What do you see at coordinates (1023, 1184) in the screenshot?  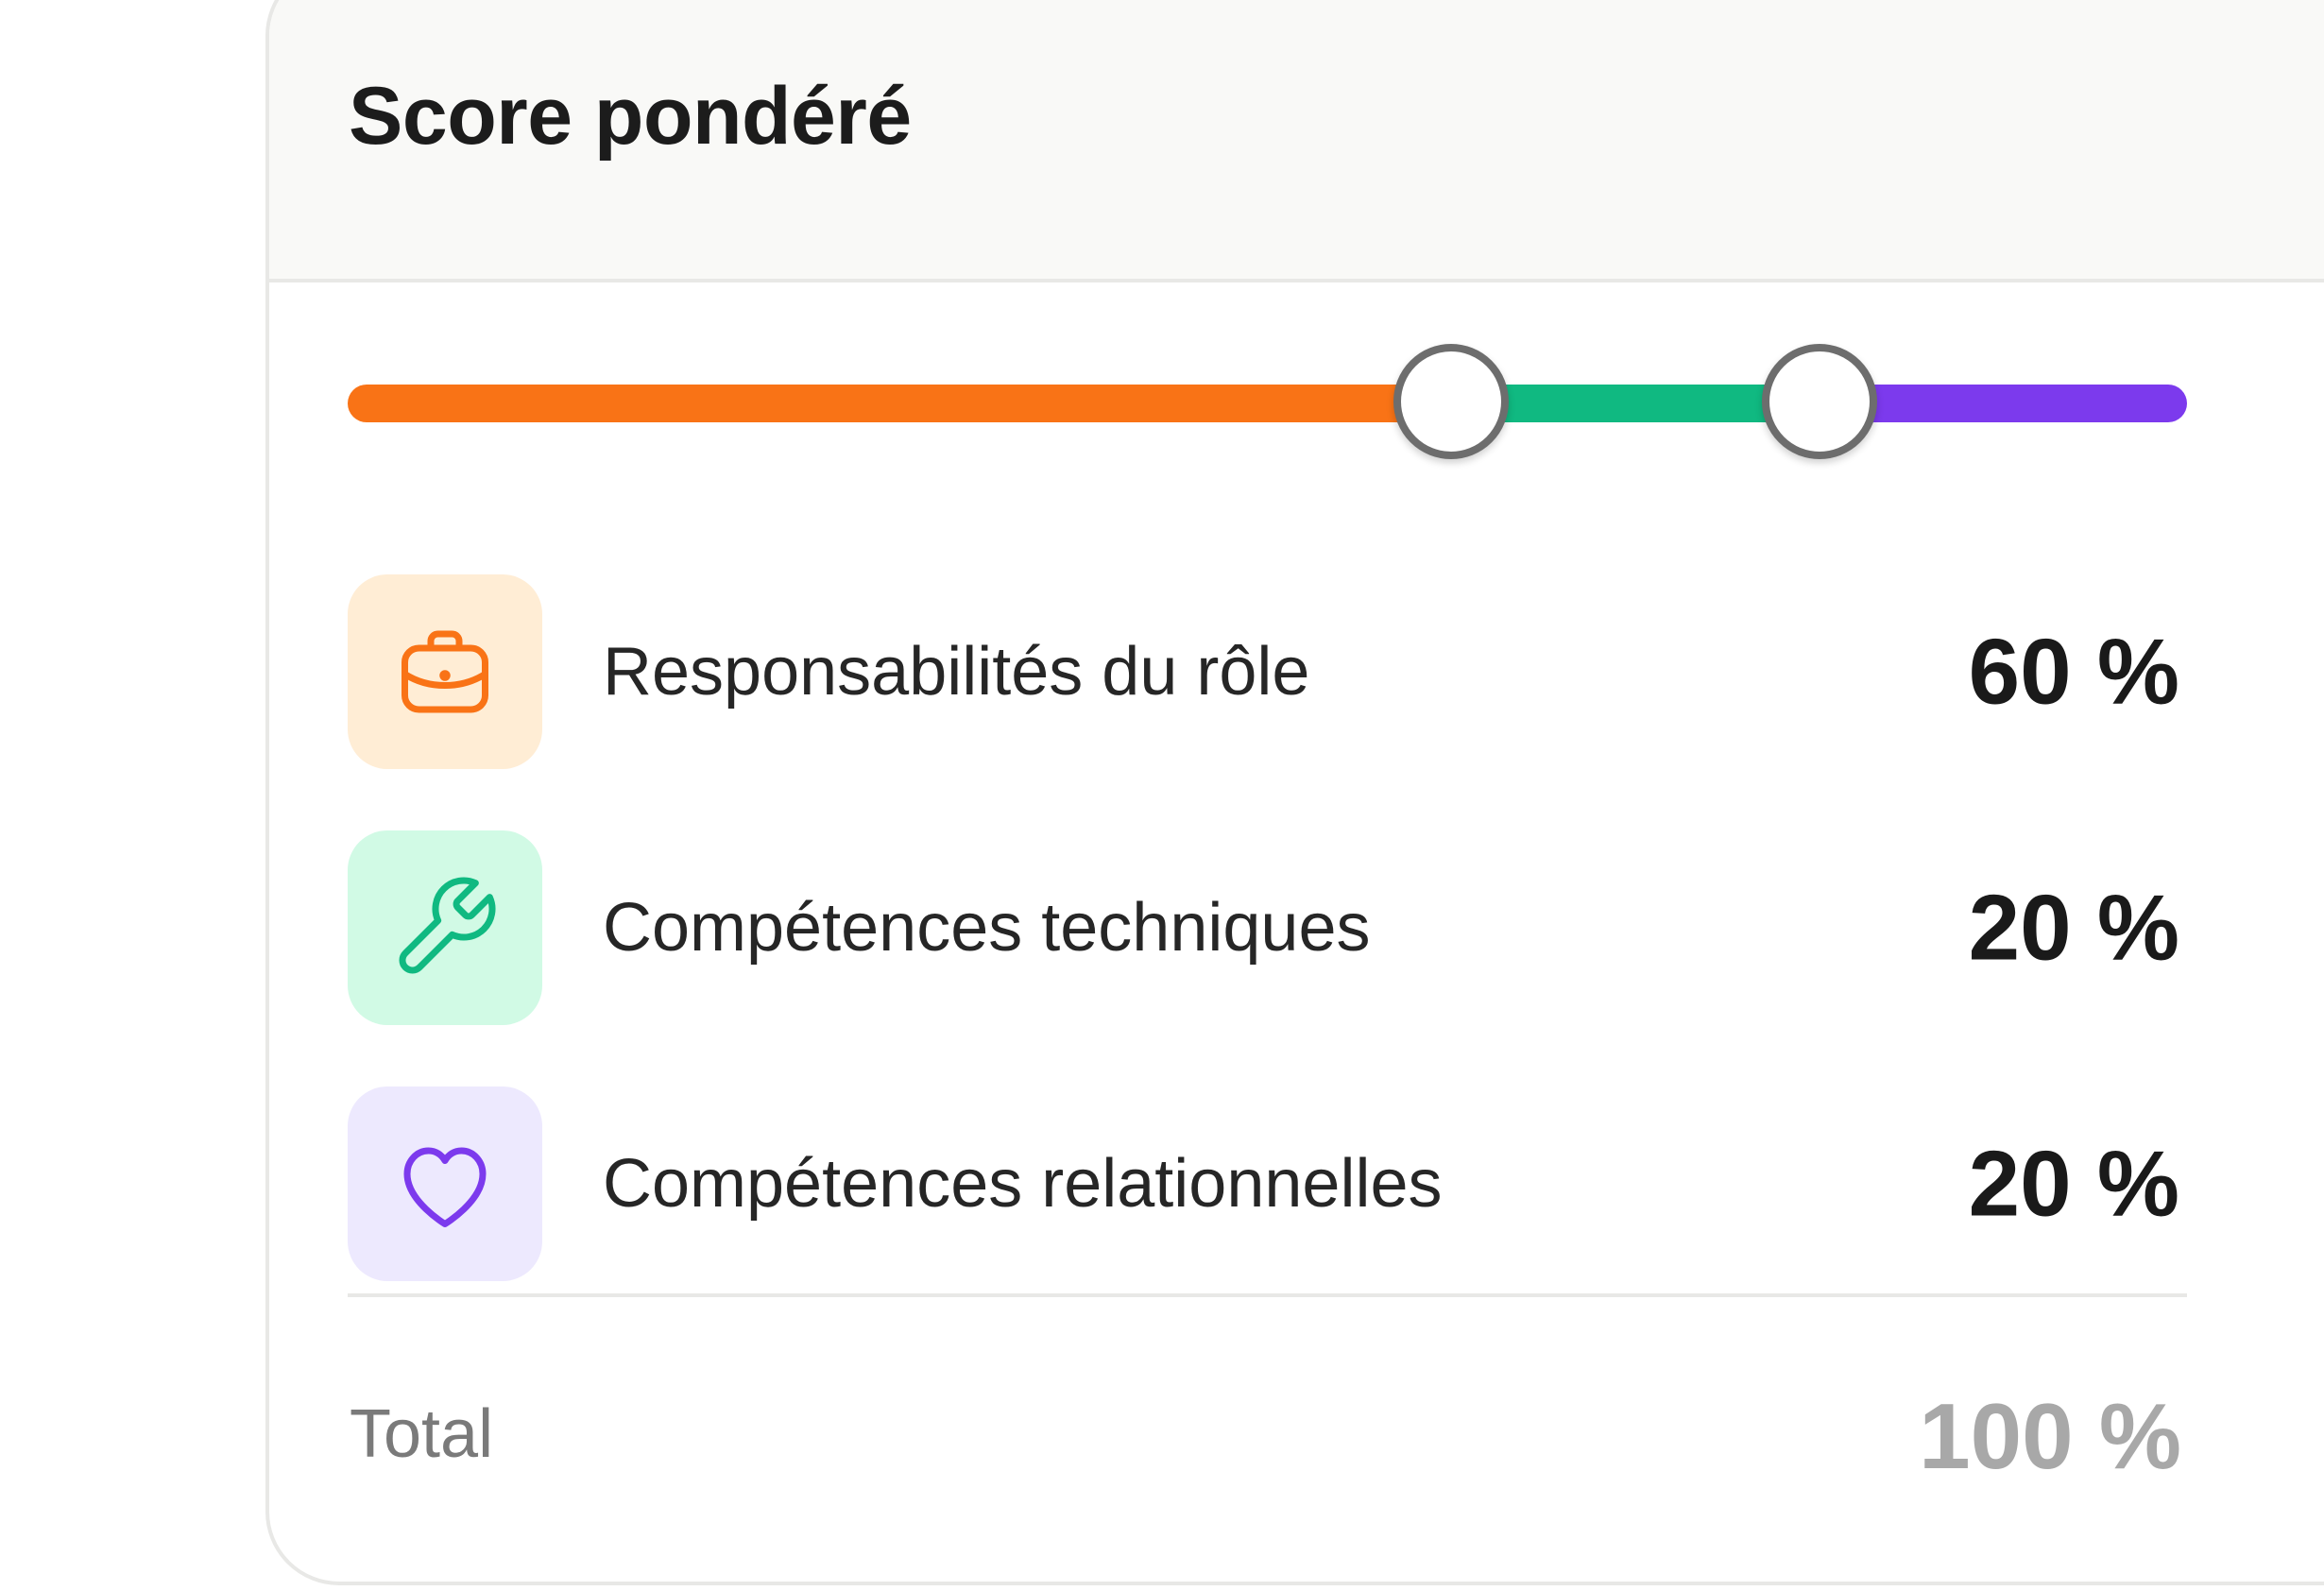 I see `criteria-label: Compétences relationnelles` at bounding box center [1023, 1184].